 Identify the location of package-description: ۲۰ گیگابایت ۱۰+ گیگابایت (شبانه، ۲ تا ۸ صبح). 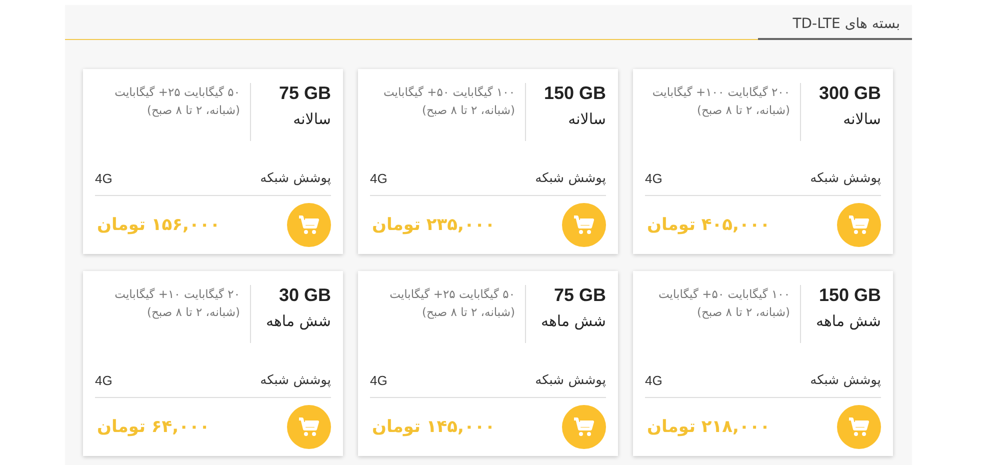
(177, 303).